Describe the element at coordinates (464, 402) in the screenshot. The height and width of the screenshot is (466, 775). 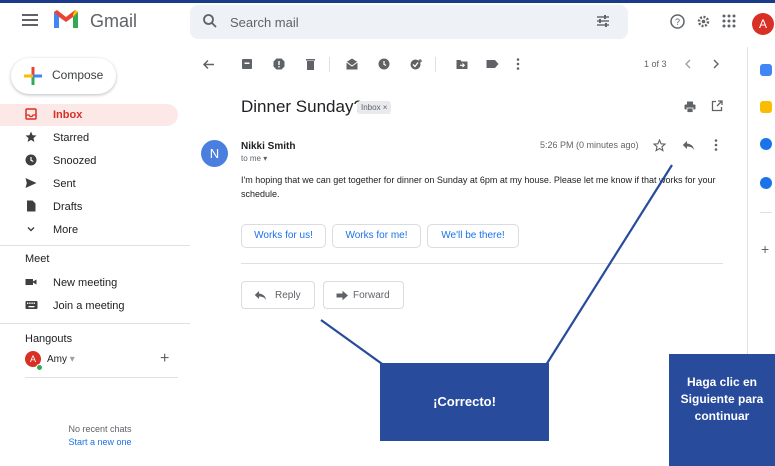
I see `correct-feedback-callout: ¡Correcto!` at that location.